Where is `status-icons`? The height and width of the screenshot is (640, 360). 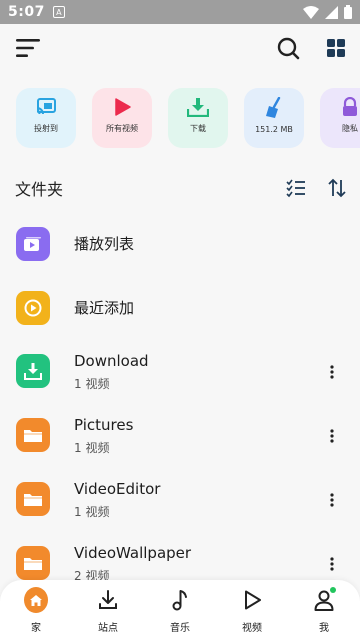 status-icons is located at coordinates (327, 12).